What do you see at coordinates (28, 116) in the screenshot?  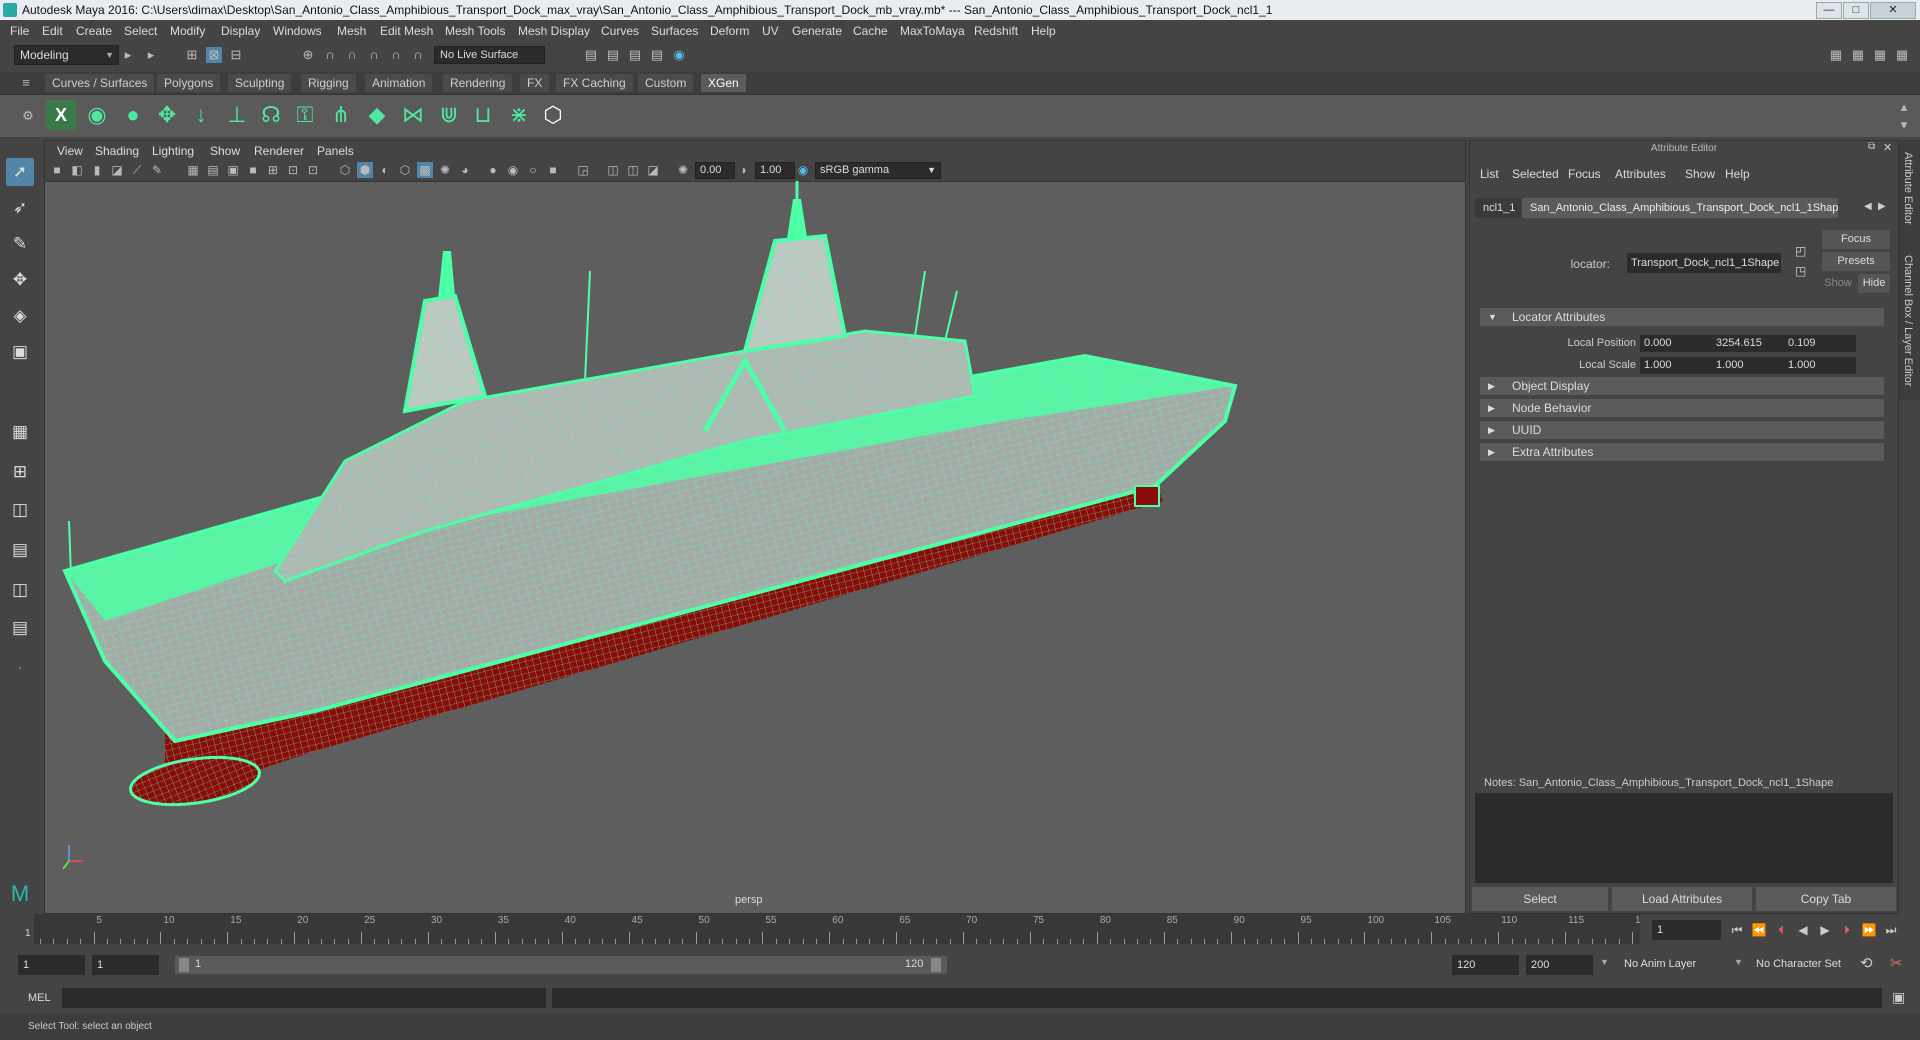 I see `shelf-options-icon: ⚙` at bounding box center [28, 116].